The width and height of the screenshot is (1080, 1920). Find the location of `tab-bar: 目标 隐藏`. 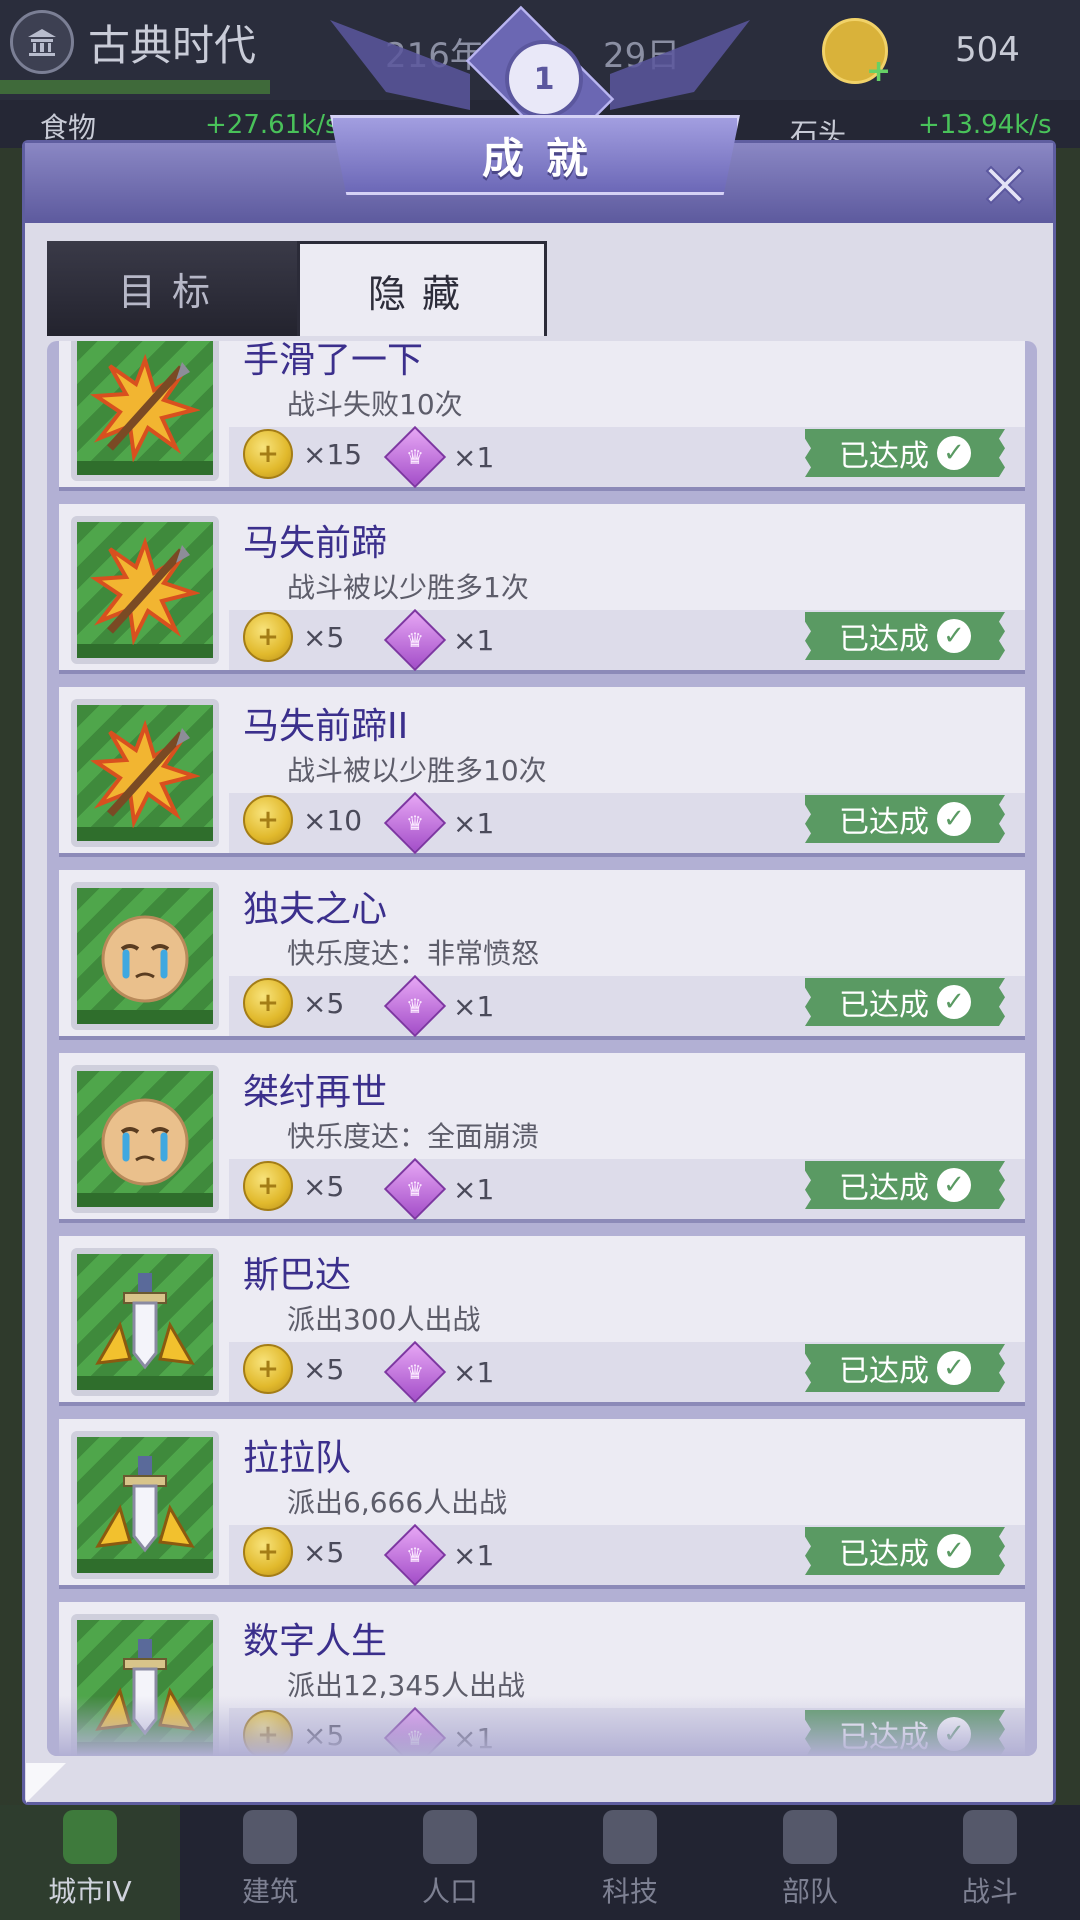

tab-bar: 目标 隐藏 is located at coordinates (297, 288).